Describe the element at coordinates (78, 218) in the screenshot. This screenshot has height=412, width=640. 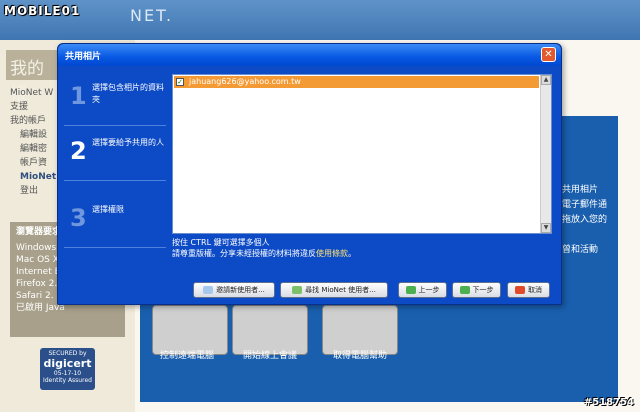
I see `step-number: 3` at that location.